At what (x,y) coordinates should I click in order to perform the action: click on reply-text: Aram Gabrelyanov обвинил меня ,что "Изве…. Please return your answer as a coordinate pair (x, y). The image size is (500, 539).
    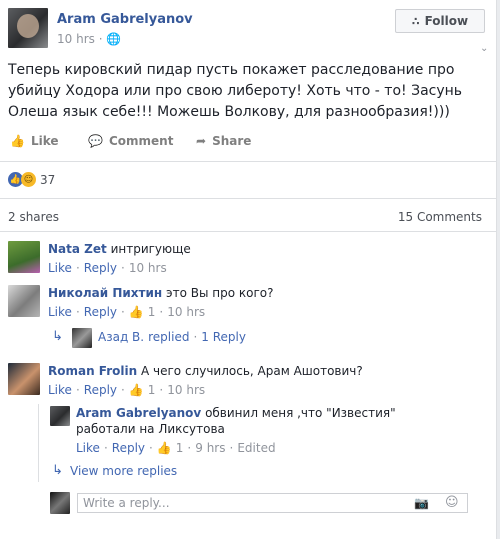
    Looking at the image, I should click on (236, 421).